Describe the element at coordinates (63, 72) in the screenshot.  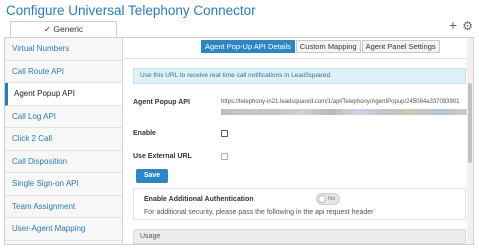
I see `sidebar-item-call-route-api: Call Route API` at that location.